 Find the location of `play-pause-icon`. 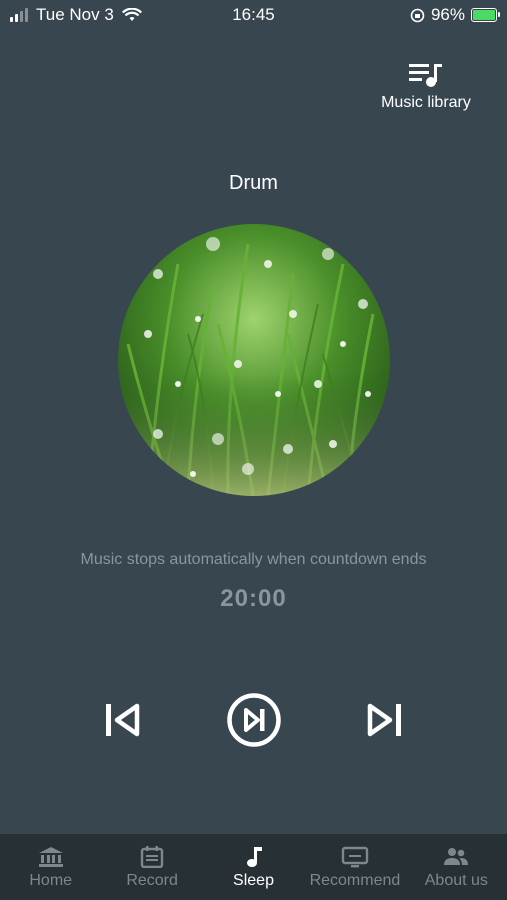

play-pause-icon is located at coordinates (254, 720).